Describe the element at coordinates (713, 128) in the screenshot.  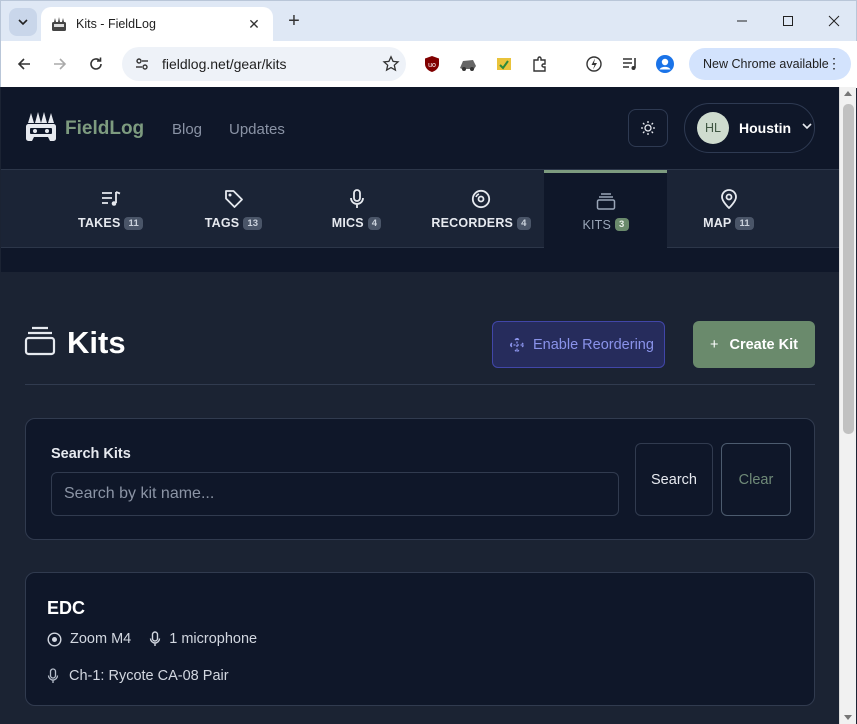
I see `avatar: HL` at that location.